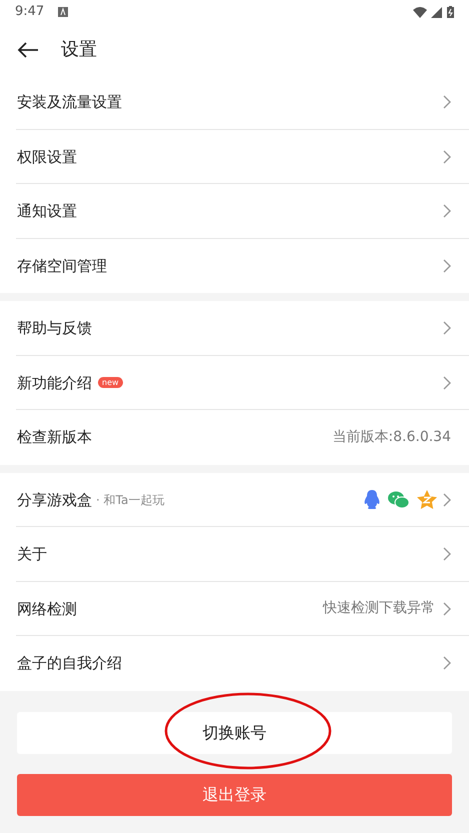  Describe the element at coordinates (450, 12) in the screenshot. I see `battery-icon` at that location.